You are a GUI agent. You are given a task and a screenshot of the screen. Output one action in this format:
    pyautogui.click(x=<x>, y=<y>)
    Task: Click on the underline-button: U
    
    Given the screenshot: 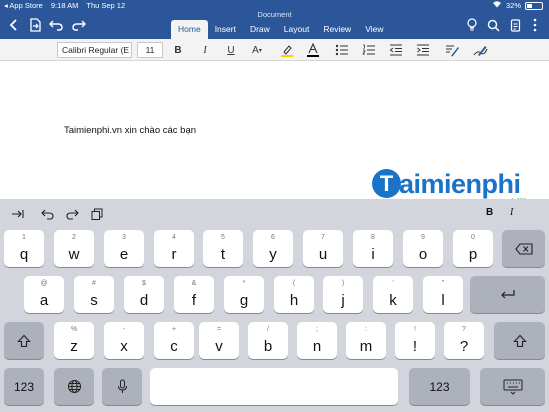 What is the action you would take?
    pyautogui.click(x=231, y=50)
    